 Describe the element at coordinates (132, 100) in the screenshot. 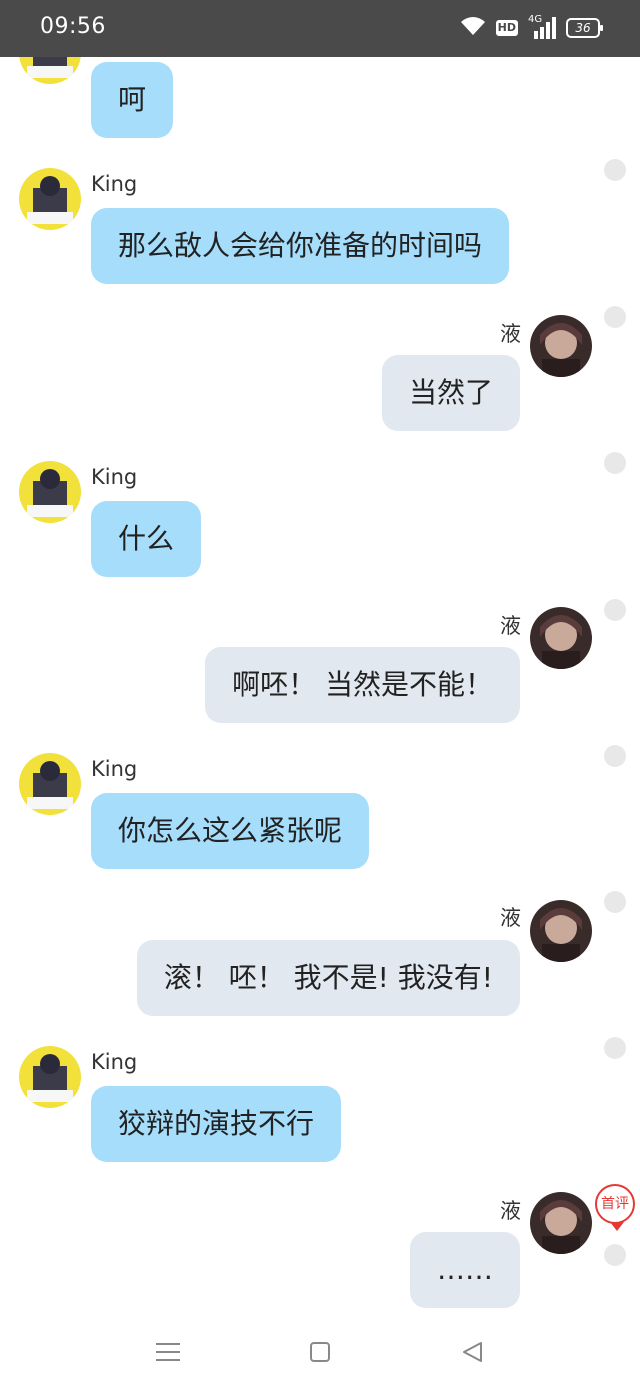

I see `message-bubble-incoming: 呵` at that location.